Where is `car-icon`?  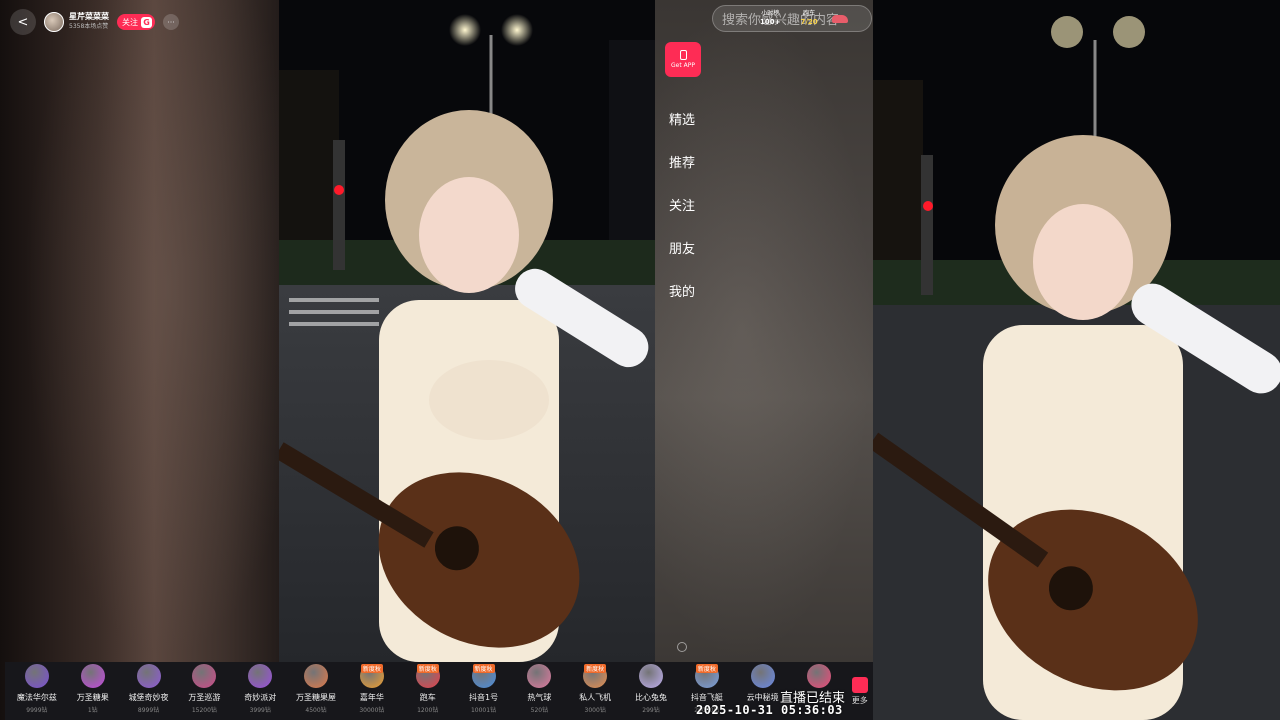
car-icon is located at coordinates (839, 19).